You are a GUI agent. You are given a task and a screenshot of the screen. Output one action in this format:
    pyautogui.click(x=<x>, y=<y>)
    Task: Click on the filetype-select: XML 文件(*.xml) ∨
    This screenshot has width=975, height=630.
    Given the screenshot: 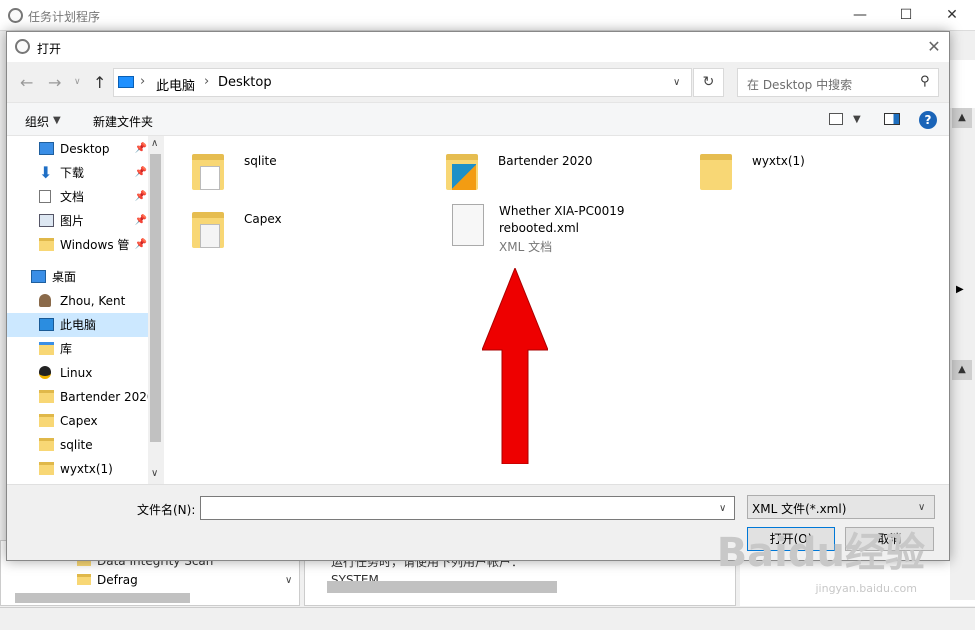 What is the action you would take?
    pyautogui.click(x=841, y=507)
    